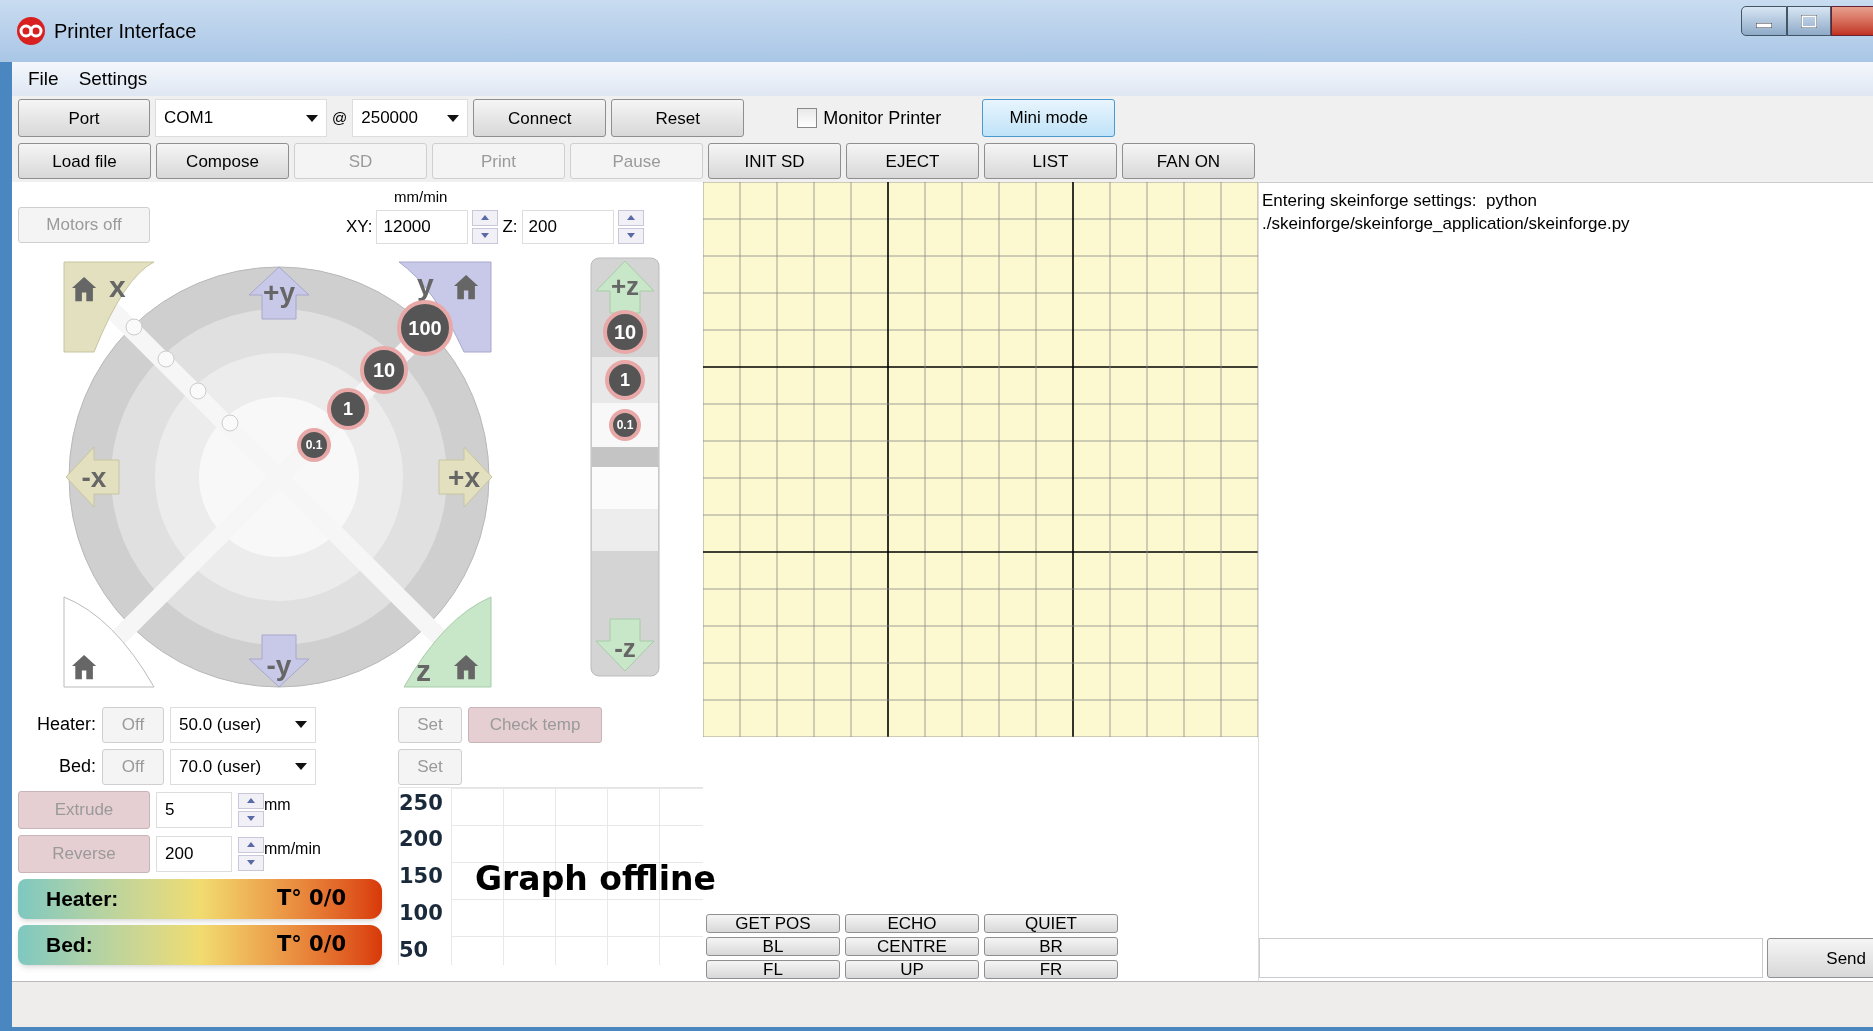  What do you see at coordinates (1820, 958) in the screenshot?
I see `send-button: Send` at bounding box center [1820, 958].